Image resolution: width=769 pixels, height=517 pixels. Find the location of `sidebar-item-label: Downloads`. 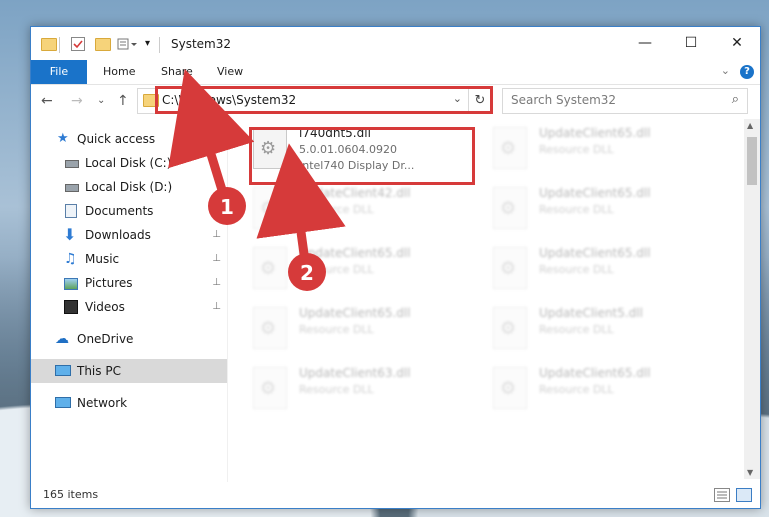

sidebar-item-label: Downloads is located at coordinates (118, 235).